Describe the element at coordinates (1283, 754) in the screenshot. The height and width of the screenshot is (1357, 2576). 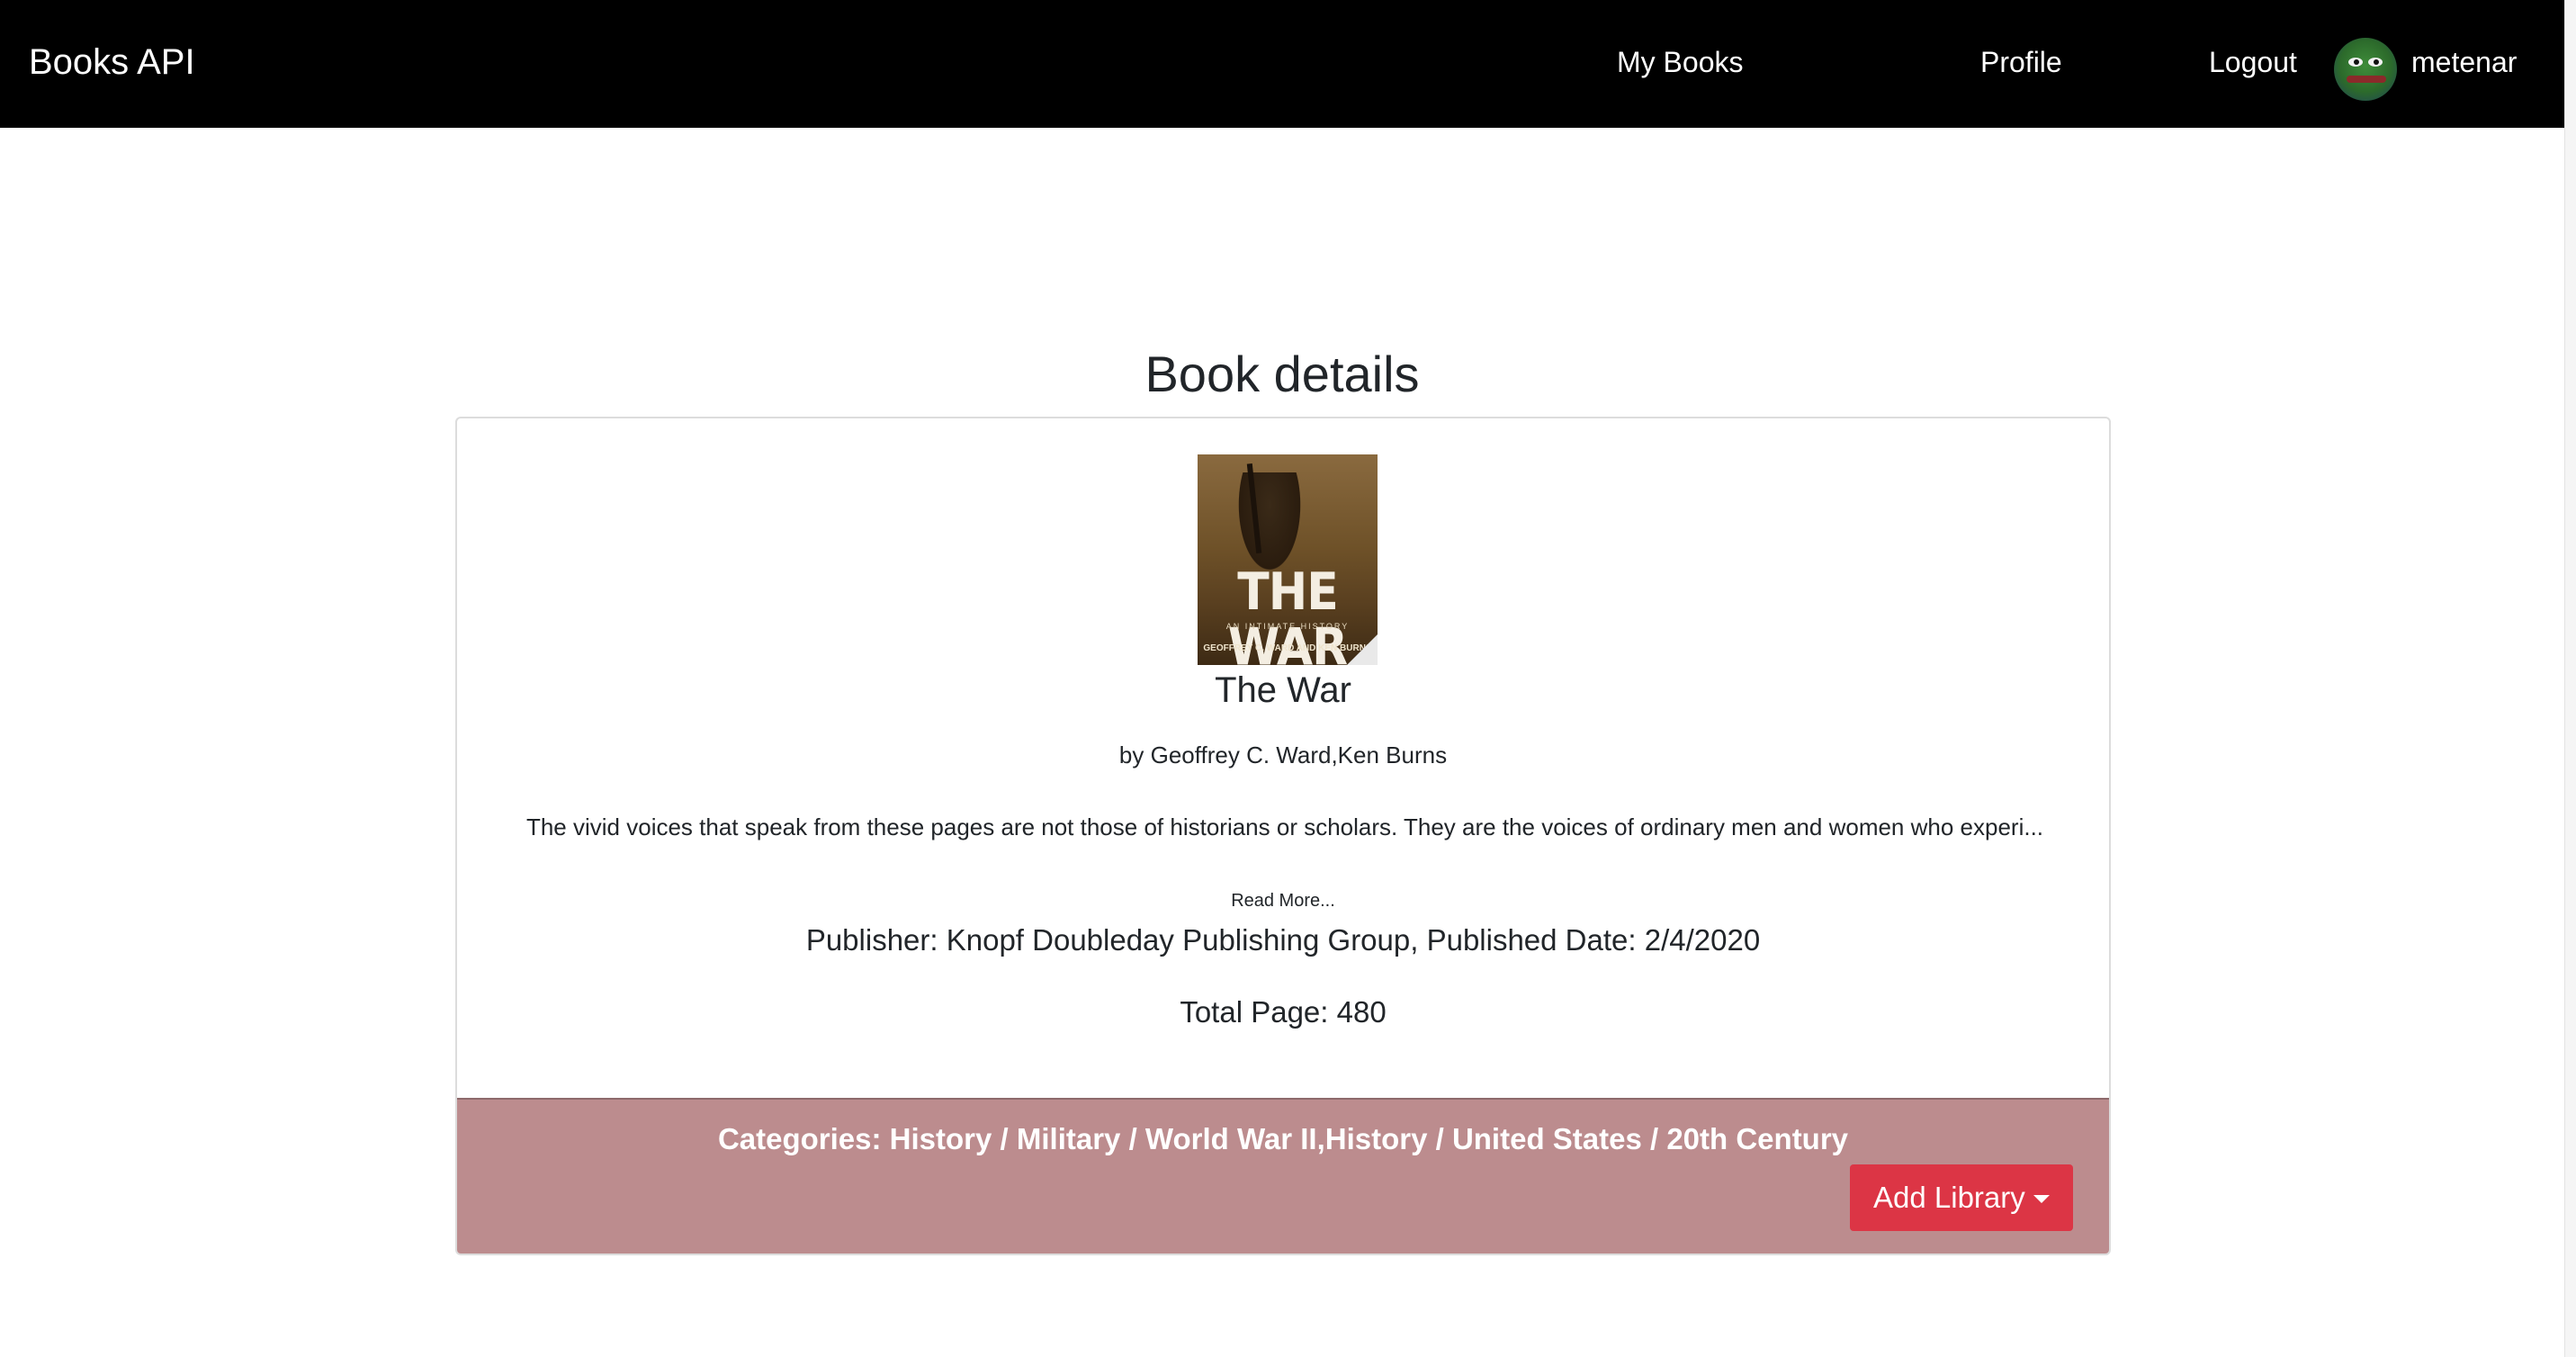
I see `book-authors: by Geoffrey C. Ward,Ken Burns` at that location.